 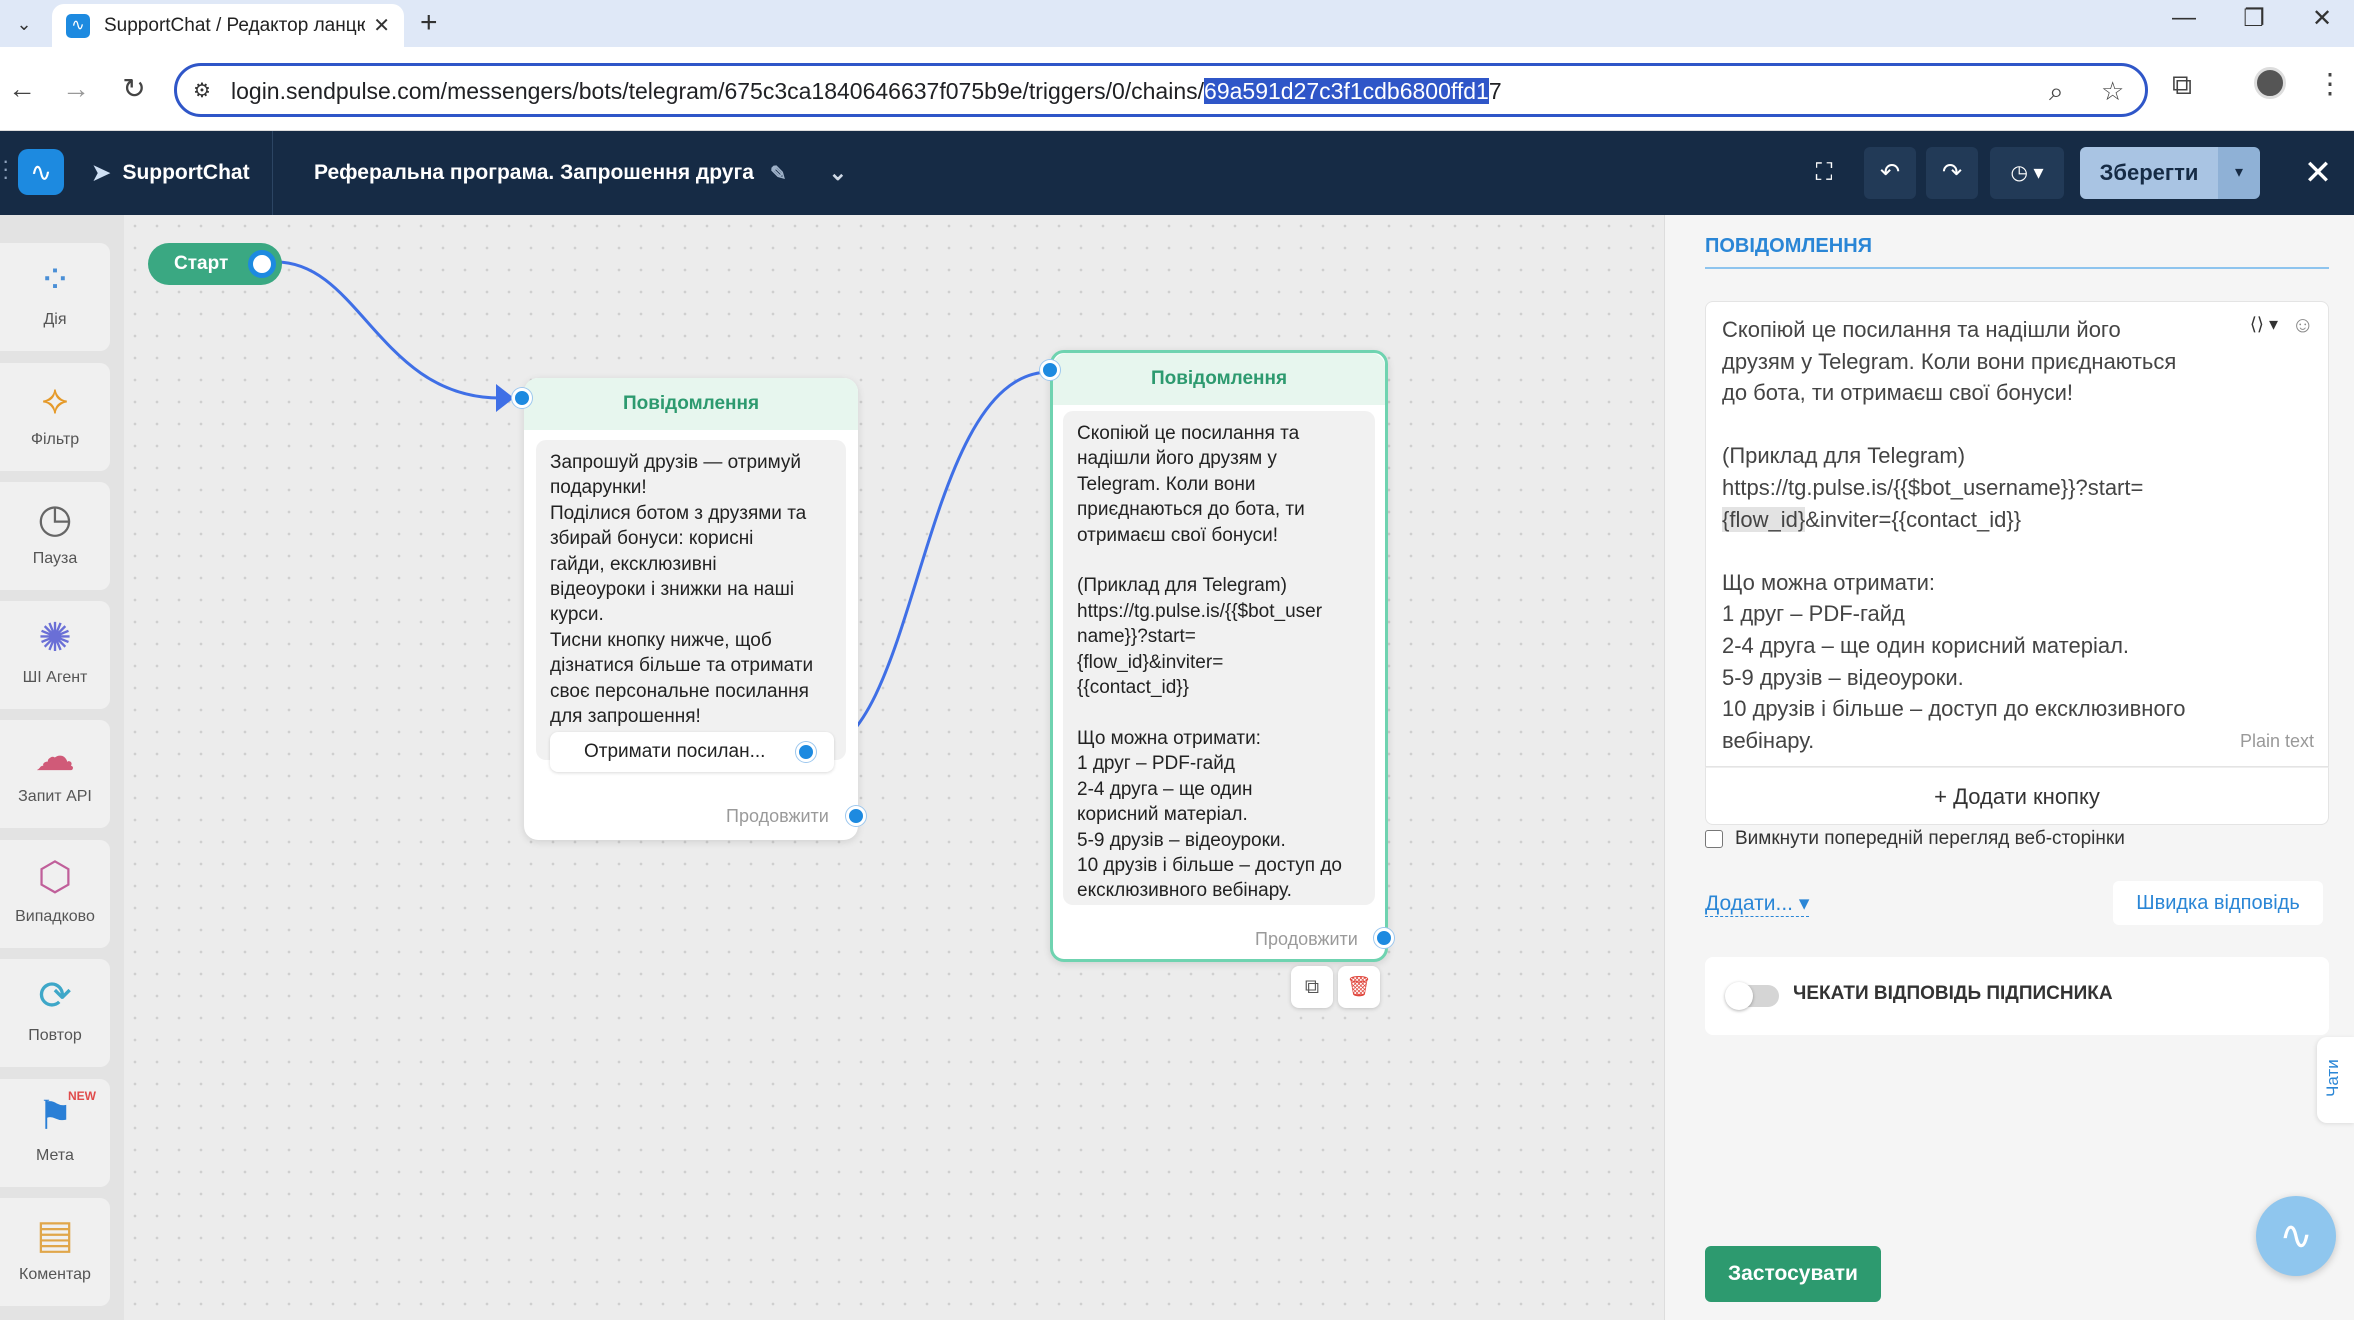 What do you see at coordinates (55, 1235) in the screenshot?
I see `comment-icon: ▤` at bounding box center [55, 1235].